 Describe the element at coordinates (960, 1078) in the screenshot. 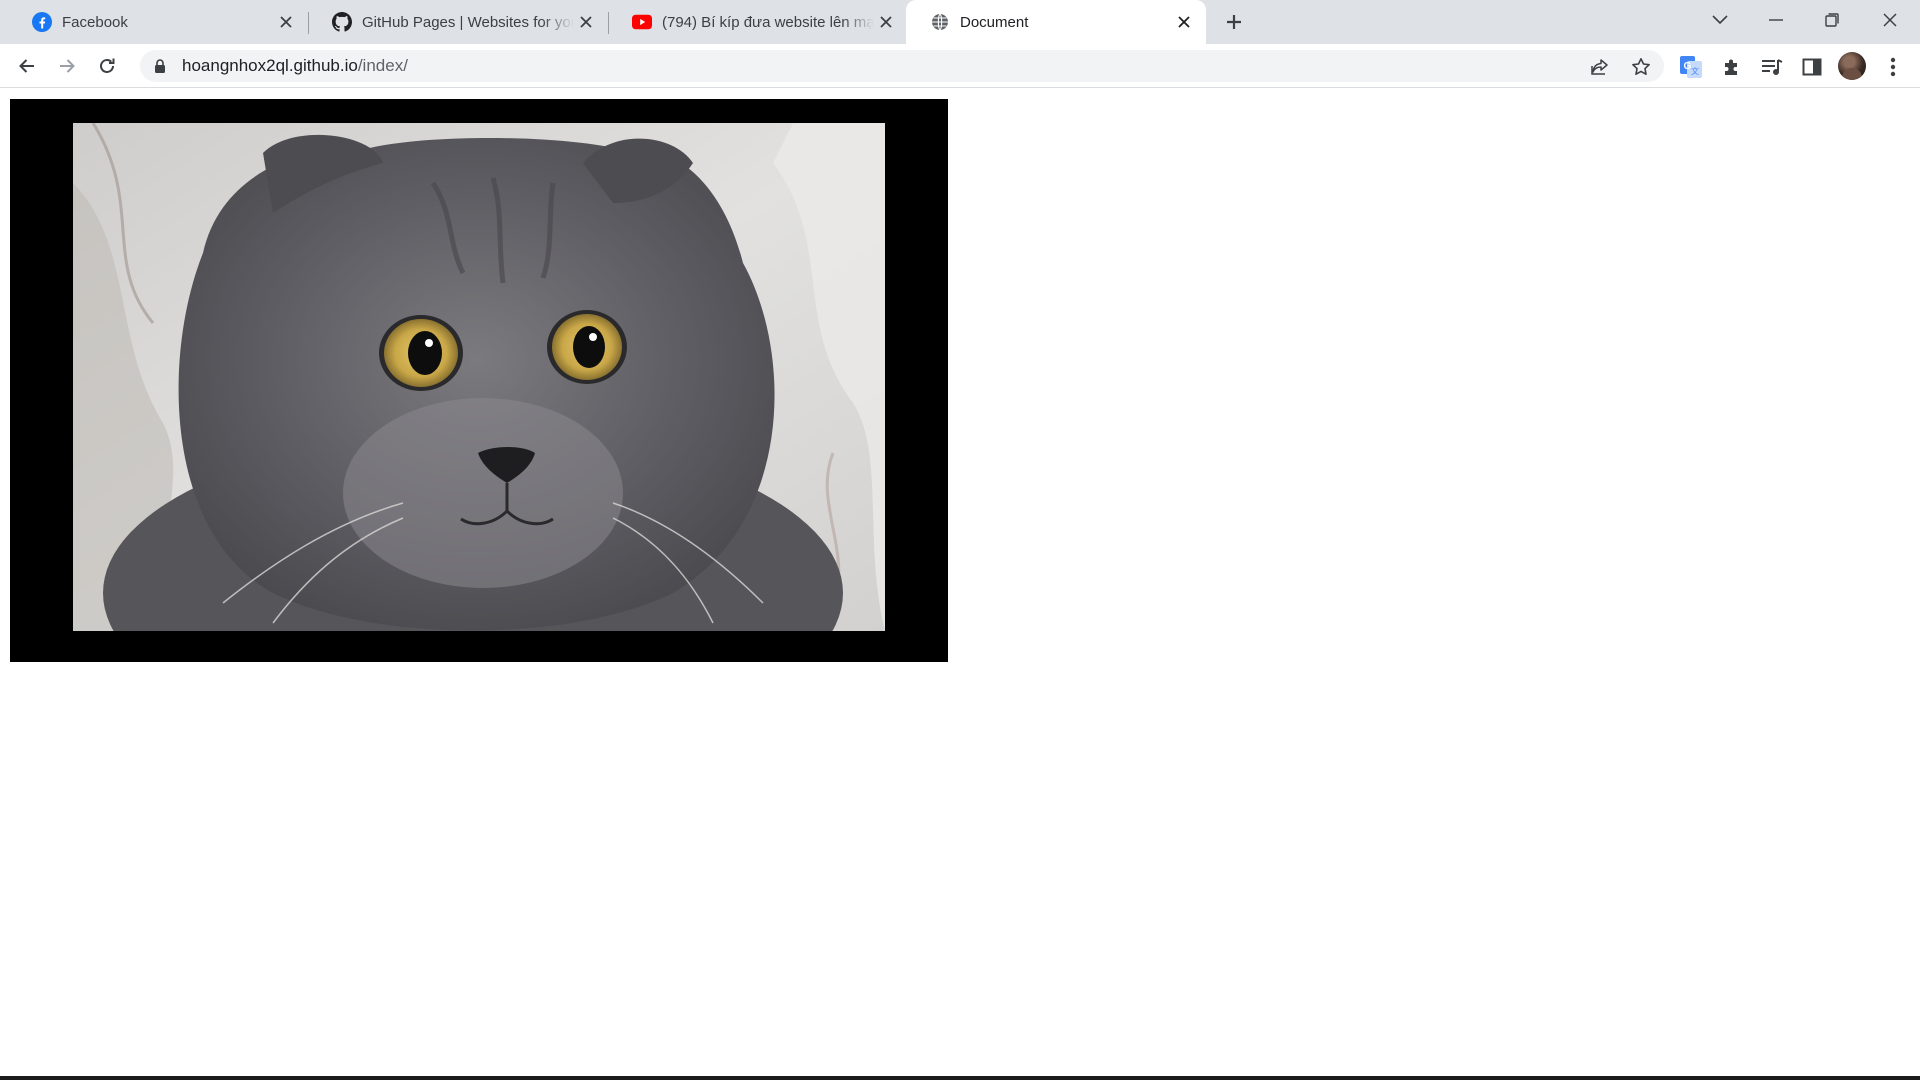

I see `window-bottom-edge` at that location.